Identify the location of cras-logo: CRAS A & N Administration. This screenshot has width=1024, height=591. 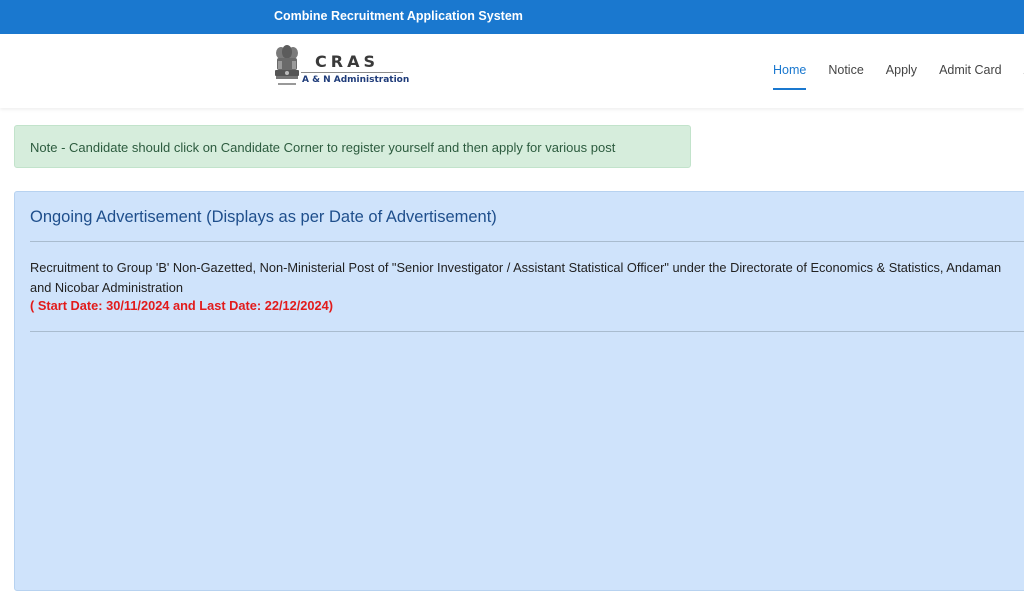
(338, 69).